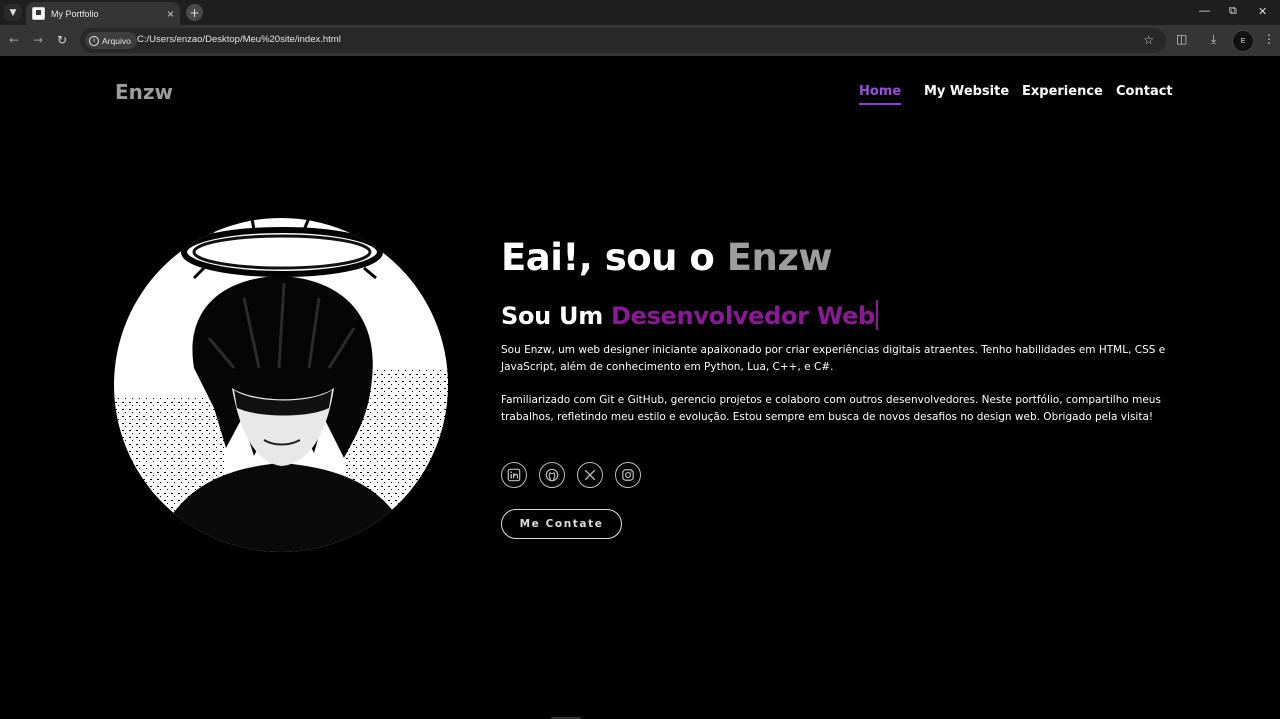  Describe the element at coordinates (14, 40) in the screenshot. I see `back-icon: ←` at that location.